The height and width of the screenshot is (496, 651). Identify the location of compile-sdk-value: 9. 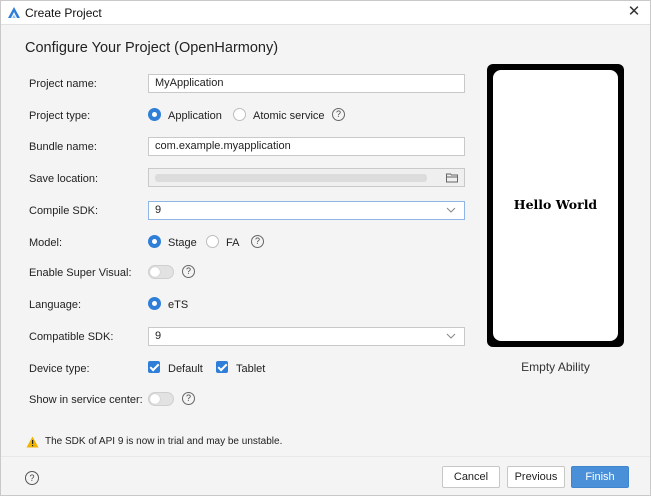
(158, 210).